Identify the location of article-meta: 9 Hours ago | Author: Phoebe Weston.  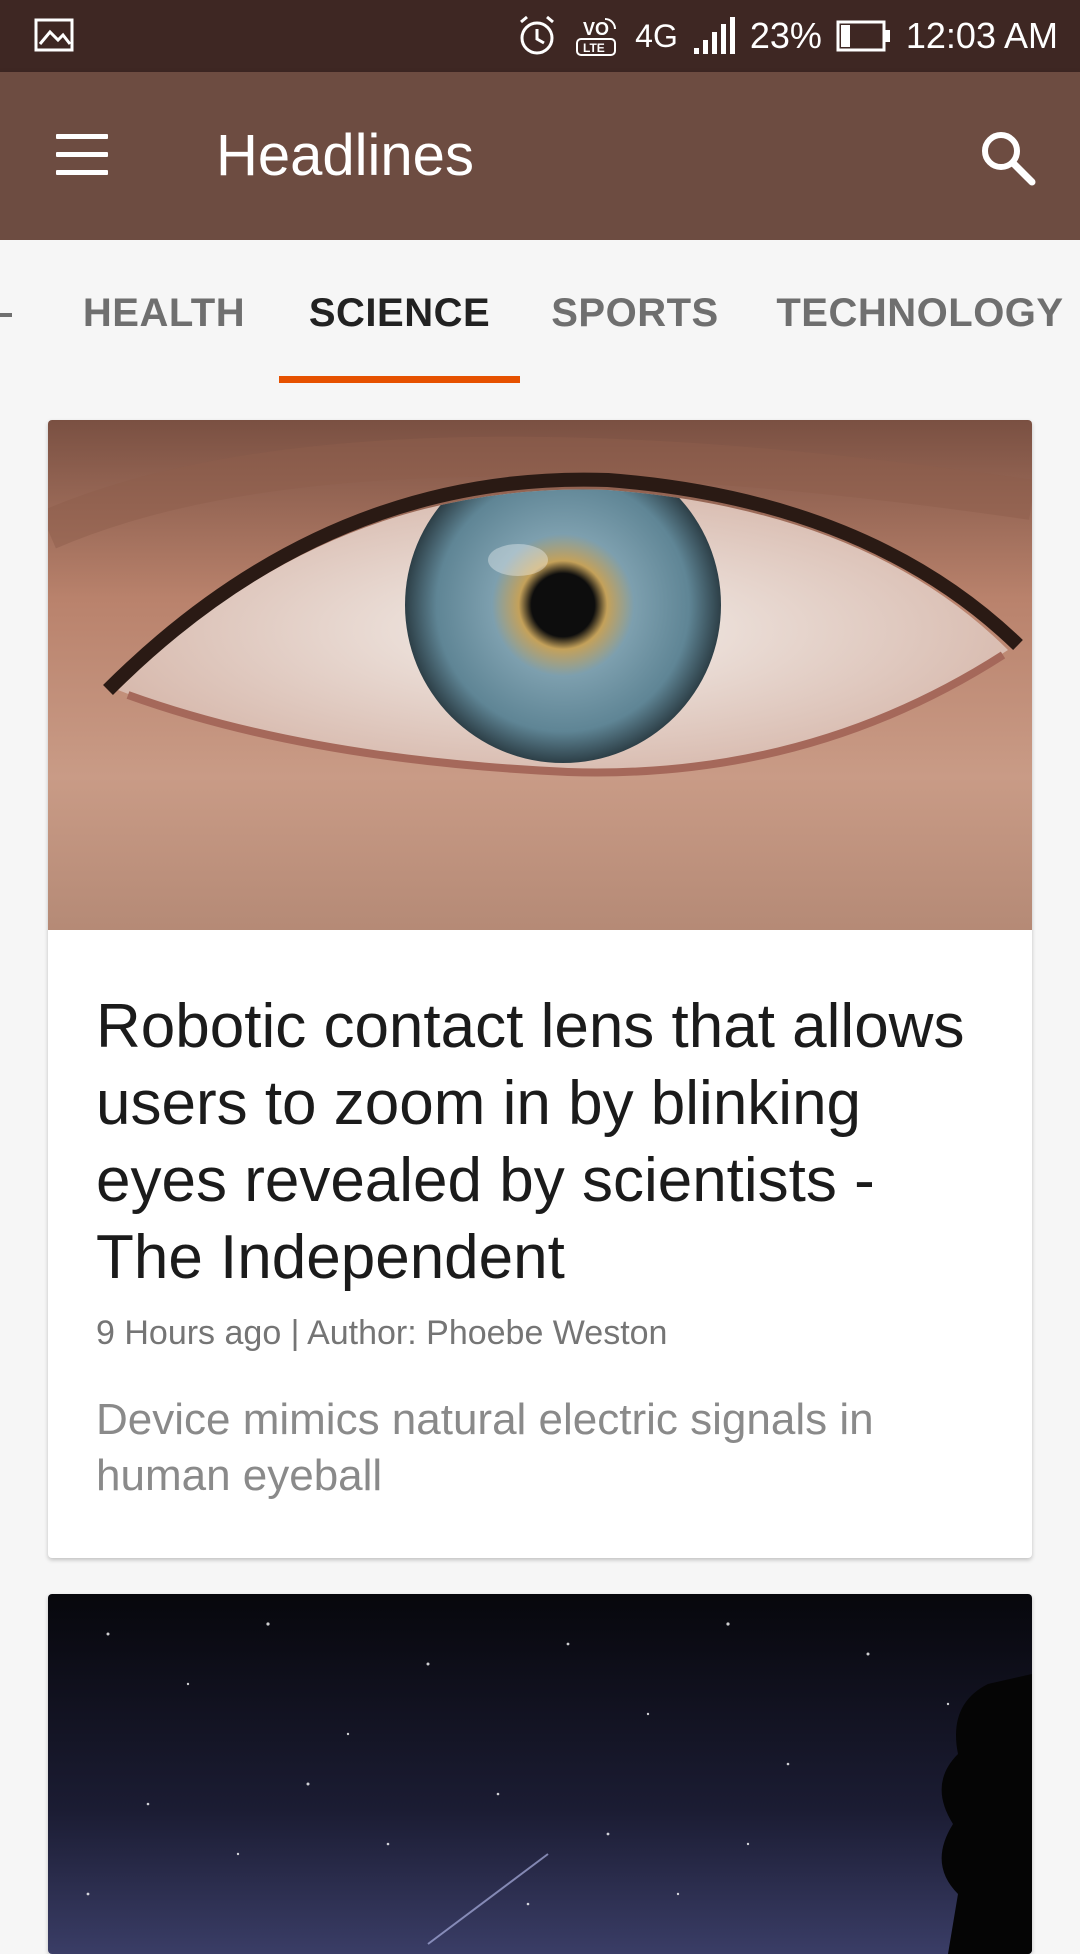
(382, 1333).